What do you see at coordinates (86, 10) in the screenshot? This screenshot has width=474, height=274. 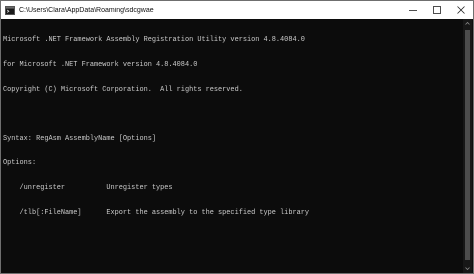 I see `window-title: C:\Users\Clara\AppData\Roaming\sdcgwae` at bounding box center [86, 10].